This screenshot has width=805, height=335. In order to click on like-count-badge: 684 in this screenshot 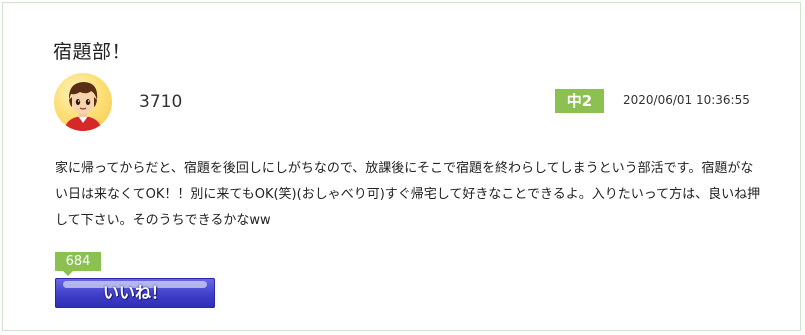, I will do `click(78, 264)`.